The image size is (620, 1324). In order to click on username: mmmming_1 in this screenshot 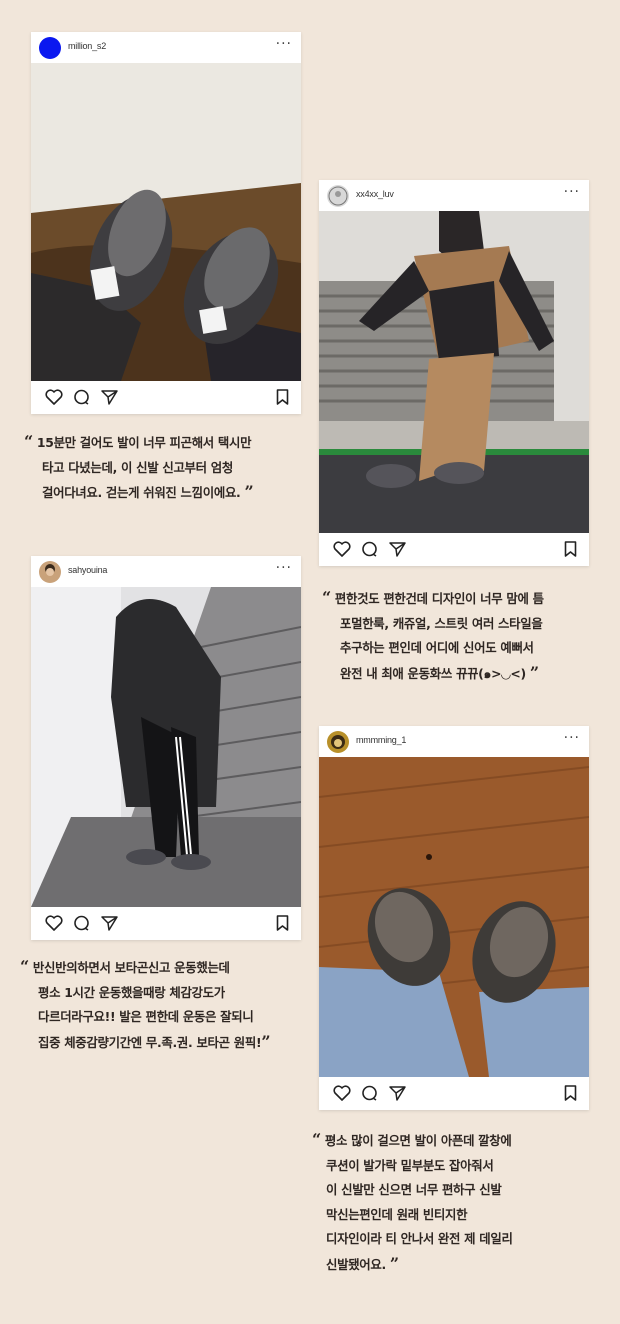, I will do `click(381, 740)`.